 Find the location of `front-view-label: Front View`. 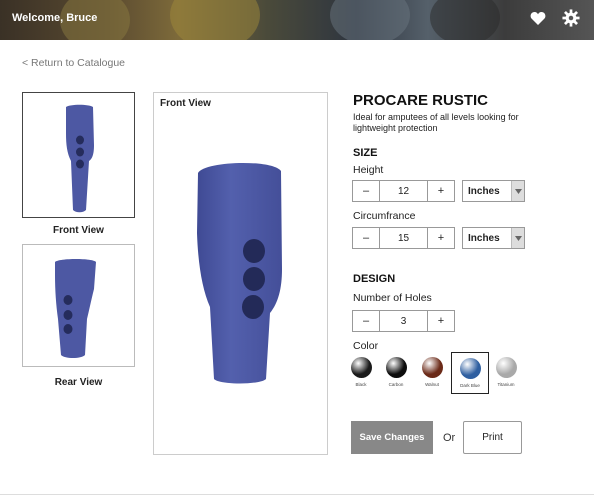

front-view-label: Front View is located at coordinates (78, 230).